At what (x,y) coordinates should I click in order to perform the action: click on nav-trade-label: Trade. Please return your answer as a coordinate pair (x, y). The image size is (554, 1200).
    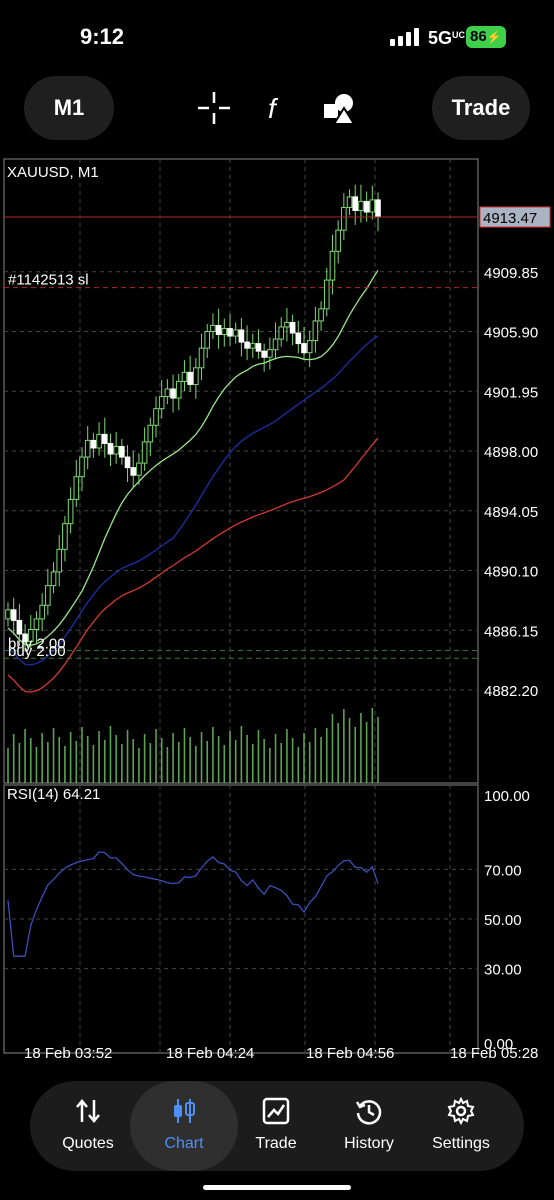
    Looking at the image, I should click on (276, 1143).